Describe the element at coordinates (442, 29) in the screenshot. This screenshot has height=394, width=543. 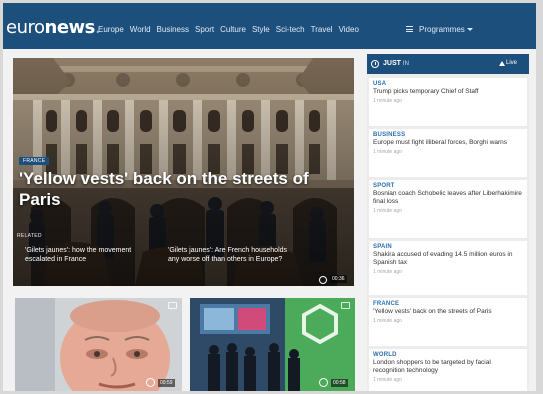
I see `programmes-label: Programmes` at that location.